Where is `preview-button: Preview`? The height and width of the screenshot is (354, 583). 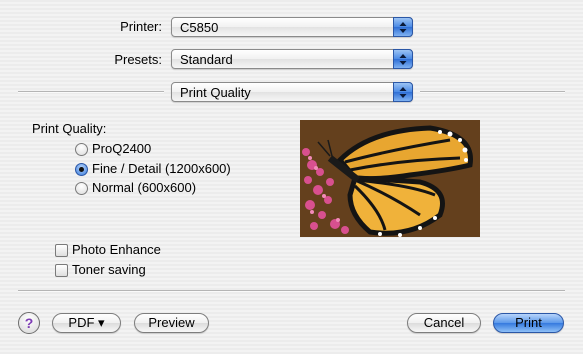
preview-button: Preview is located at coordinates (171, 323).